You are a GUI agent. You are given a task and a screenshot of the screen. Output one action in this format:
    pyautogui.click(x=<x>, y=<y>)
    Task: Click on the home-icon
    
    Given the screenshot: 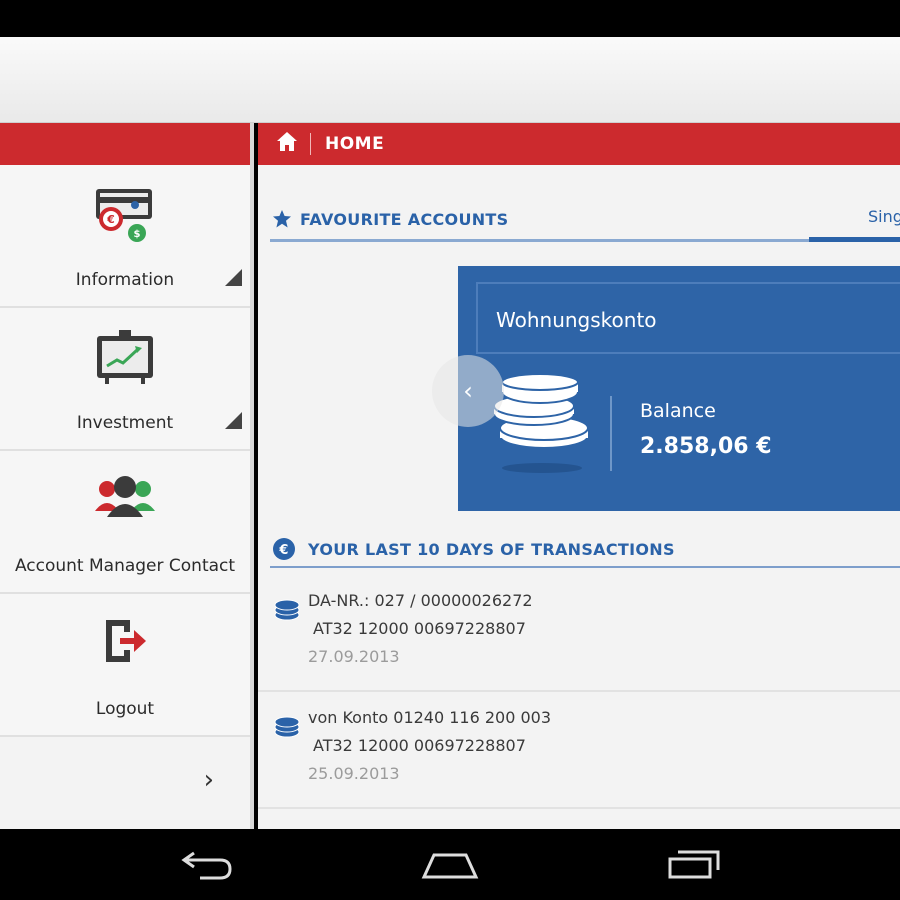 What is the action you would take?
    pyautogui.click(x=287, y=144)
    